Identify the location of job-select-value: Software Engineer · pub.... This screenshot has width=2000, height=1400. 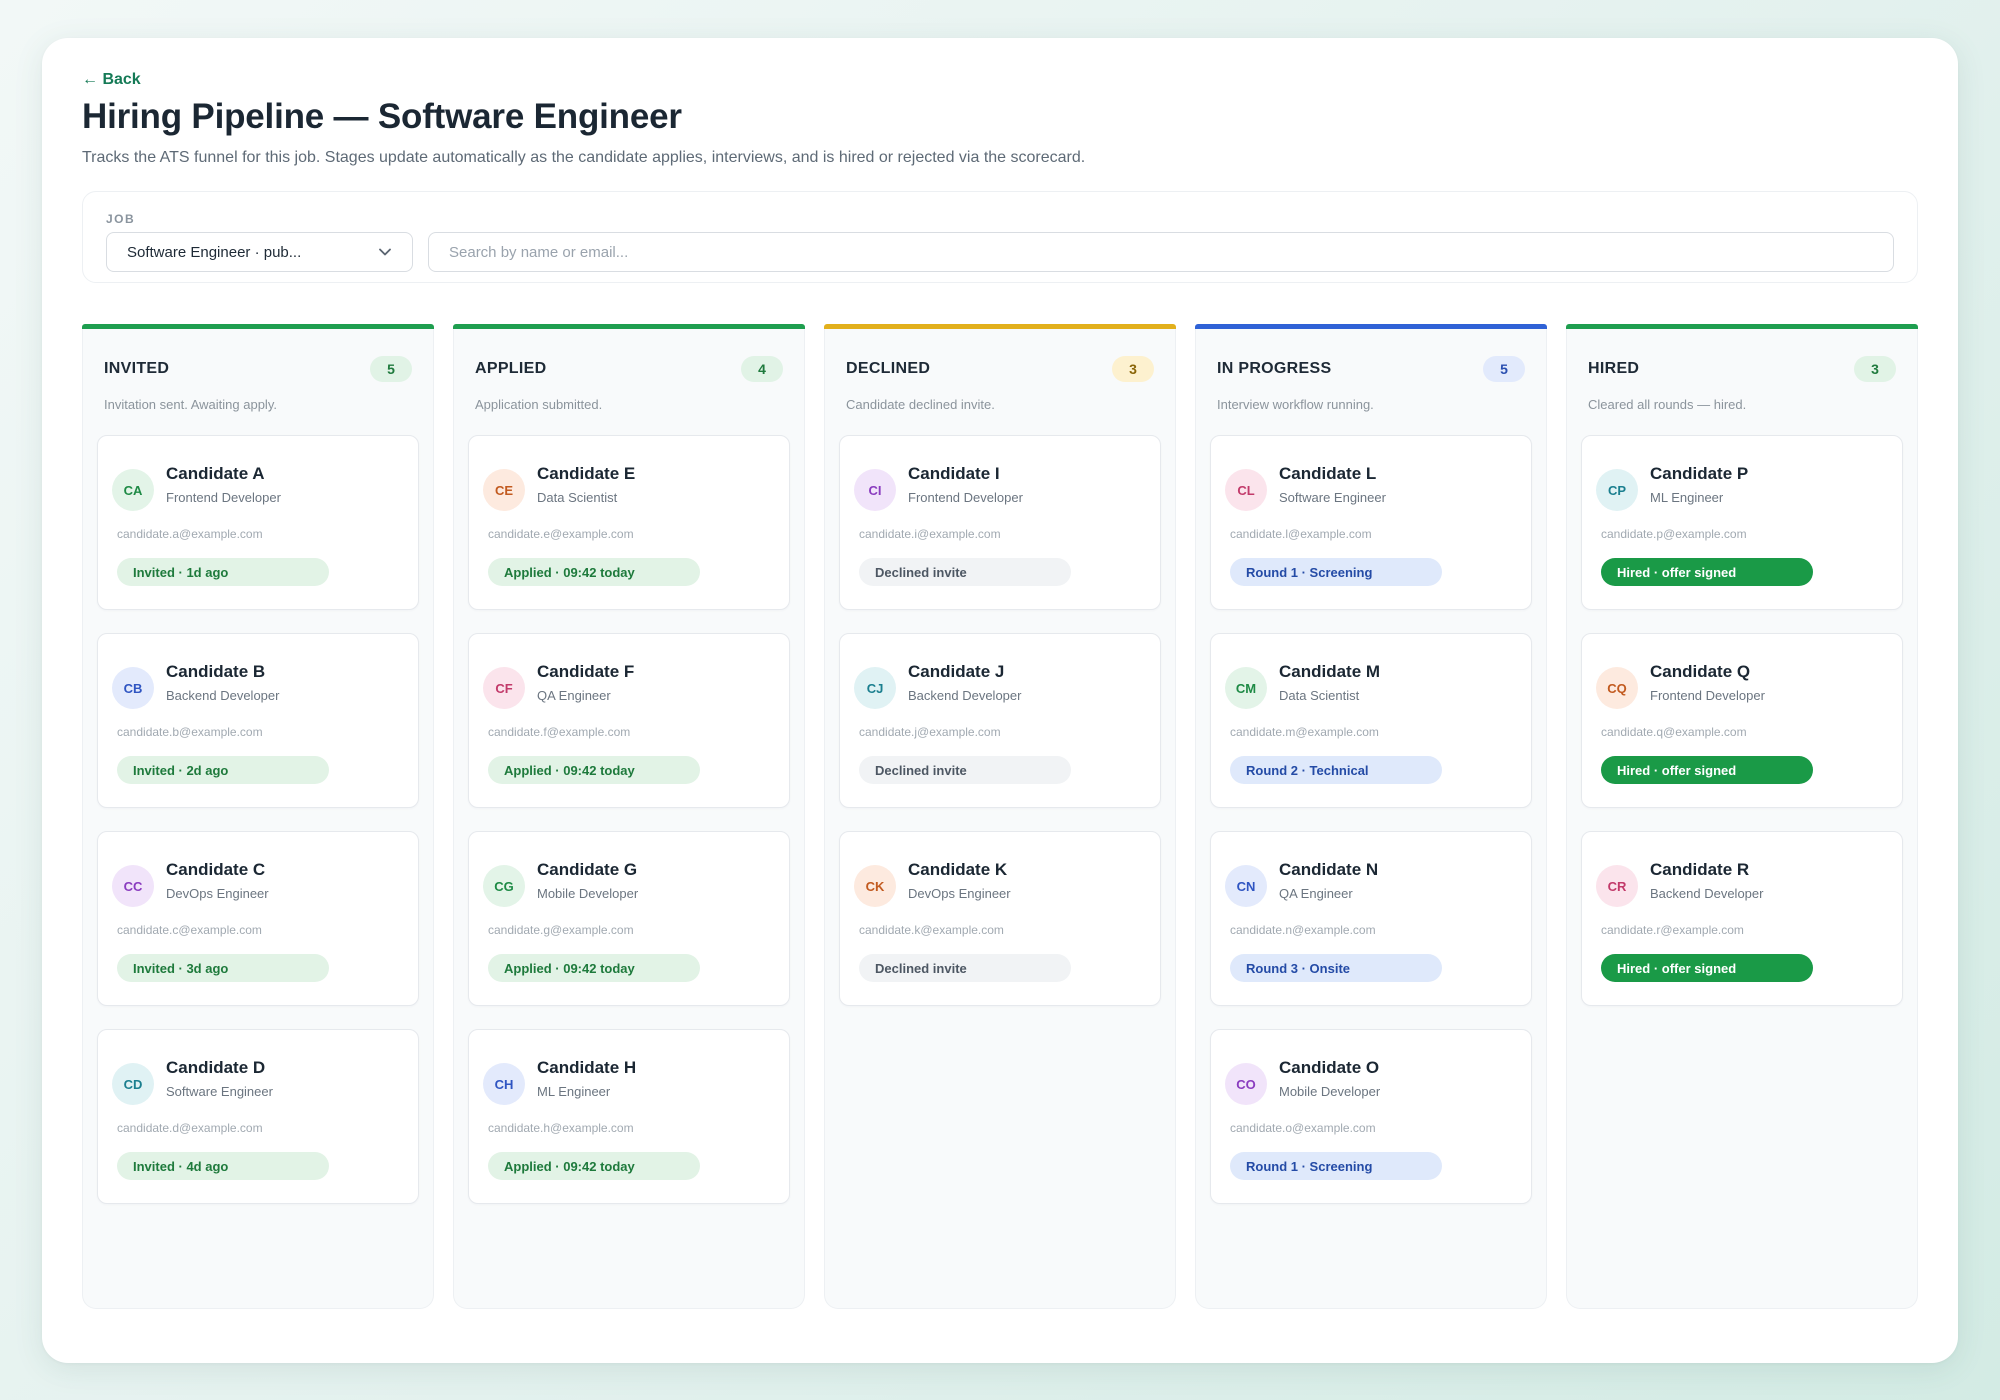
(214, 252).